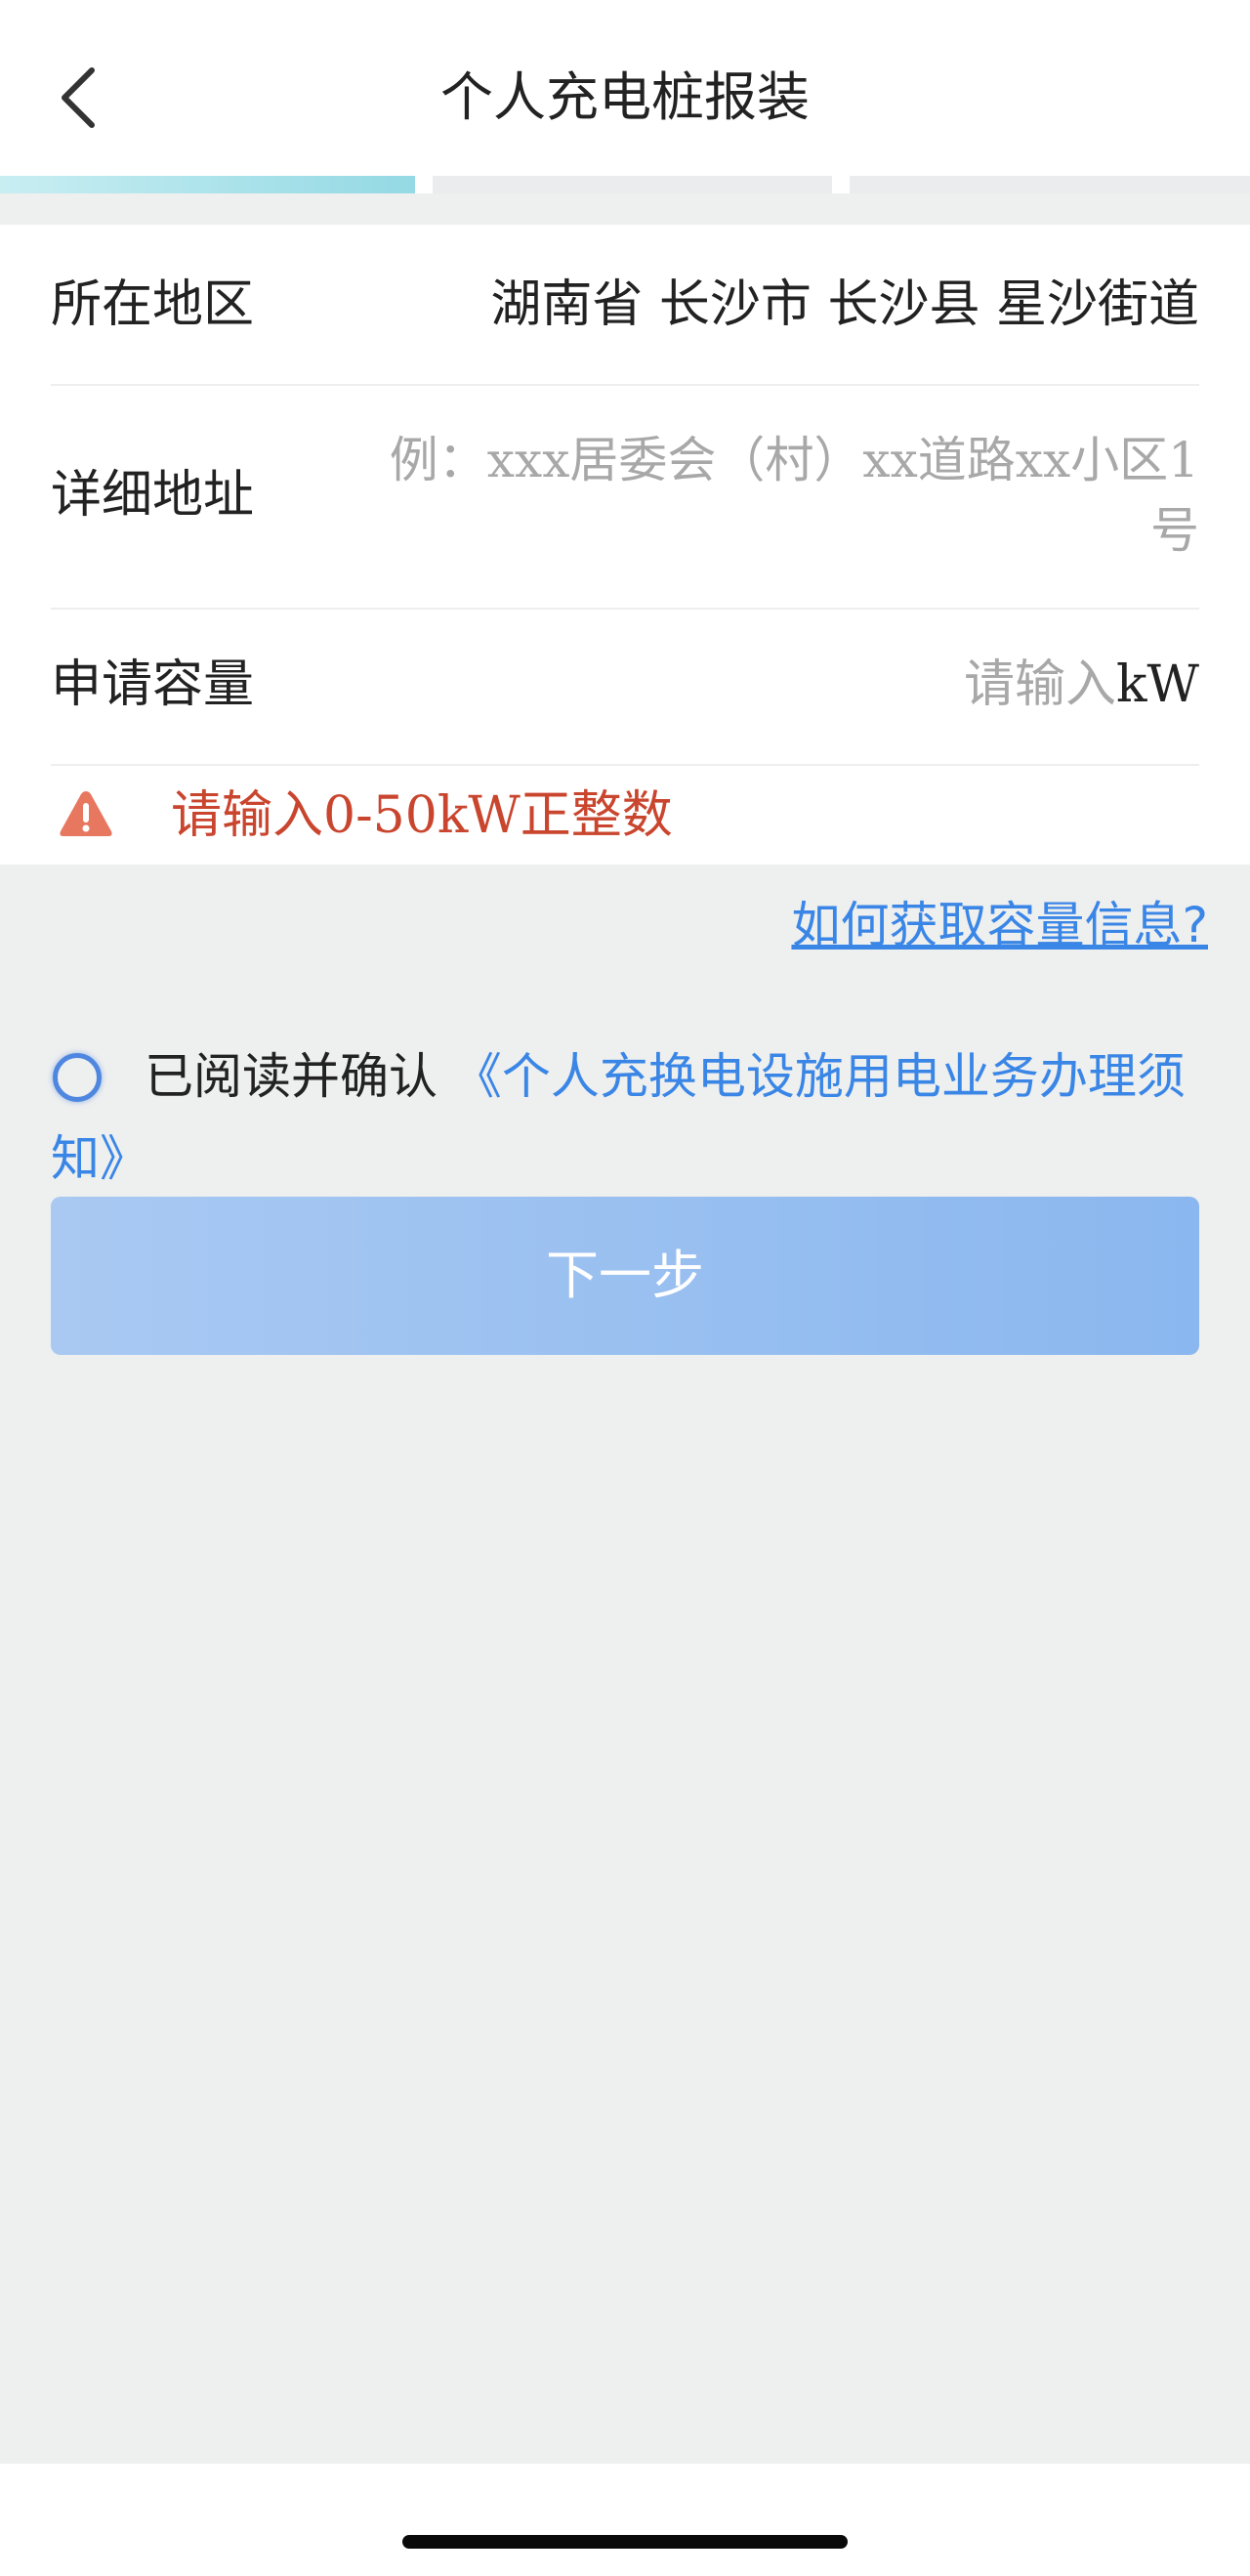  Describe the element at coordinates (625, 209) in the screenshot. I see `progress-gap` at that location.